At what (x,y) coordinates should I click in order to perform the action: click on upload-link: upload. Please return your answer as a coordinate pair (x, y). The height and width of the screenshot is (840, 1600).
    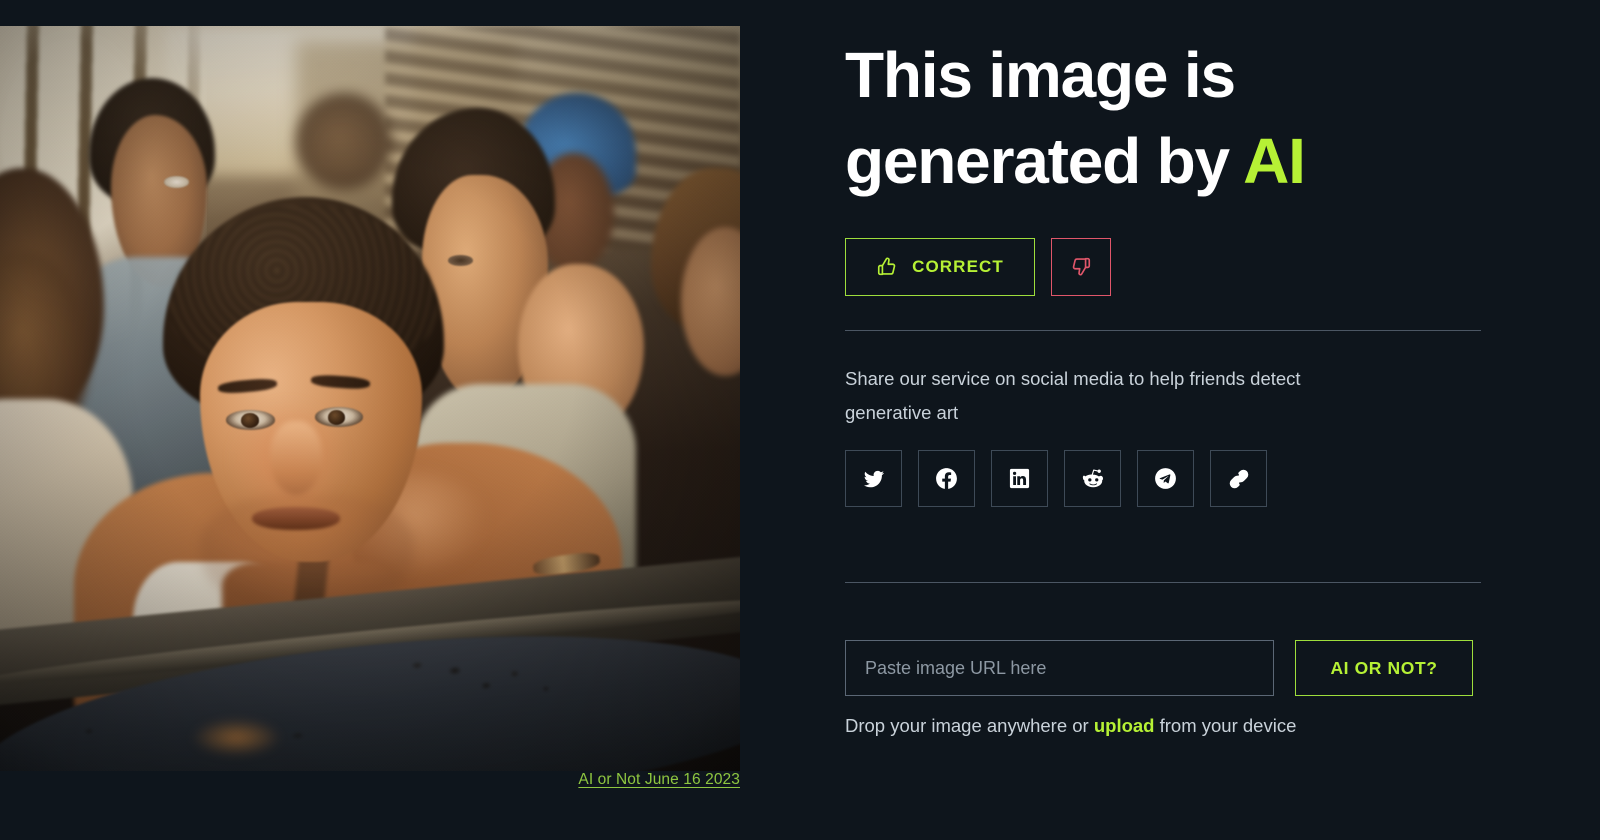
    Looking at the image, I should click on (1124, 725).